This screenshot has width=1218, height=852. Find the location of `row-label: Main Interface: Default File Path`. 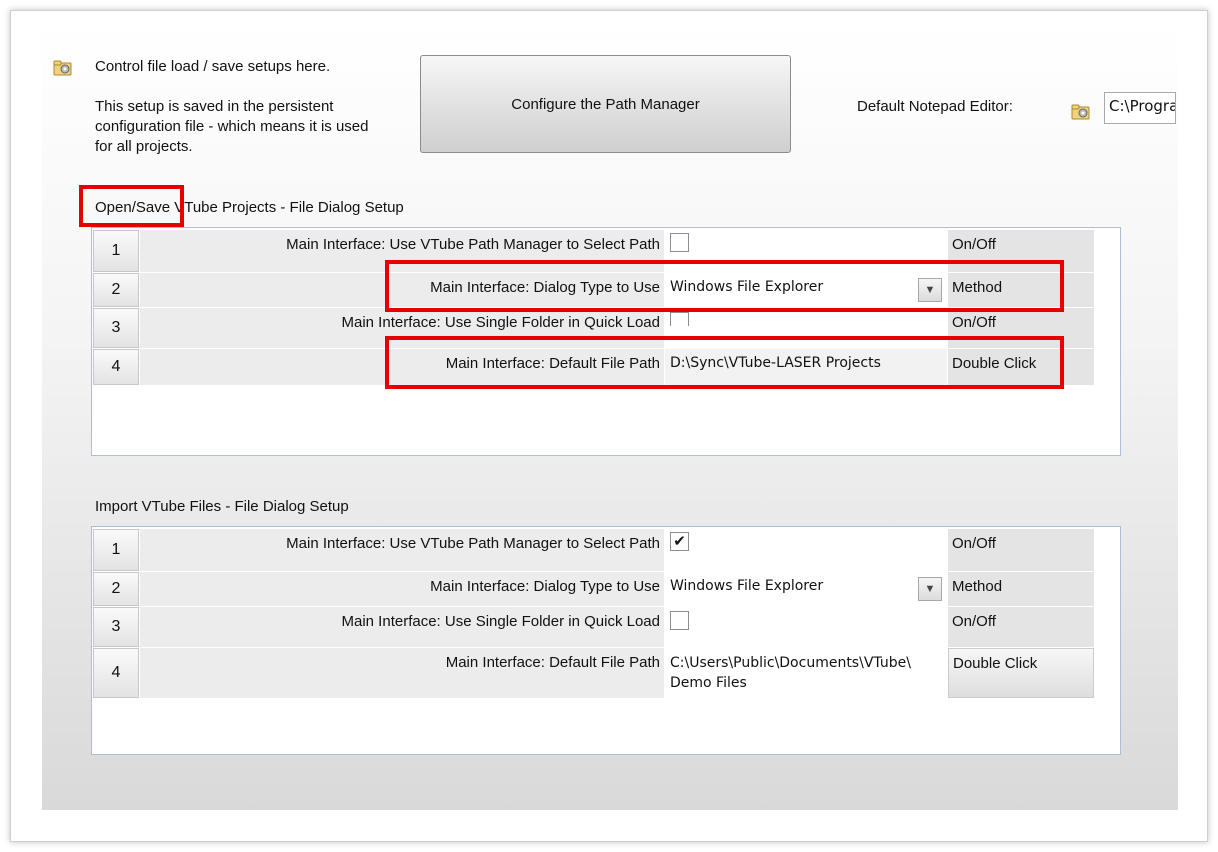

row-label: Main Interface: Default File Path is located at coordinates (402, 673).